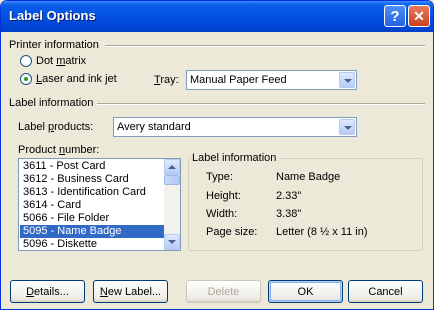  Describe the element at coordinates (385, 291) in the screenshot. I see `cancel-button: Cancel` at that location.